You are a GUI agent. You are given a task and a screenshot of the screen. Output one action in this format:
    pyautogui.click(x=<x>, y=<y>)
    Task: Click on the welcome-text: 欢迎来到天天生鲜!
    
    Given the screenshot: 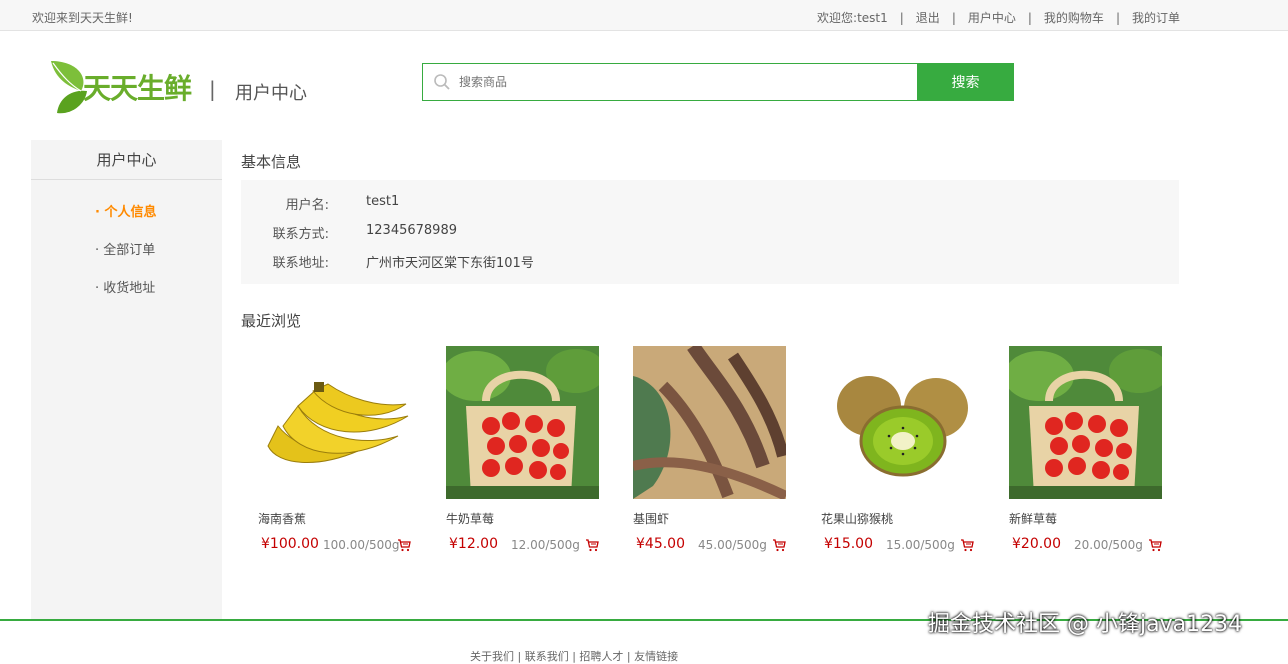 What is the action you would take?
    pyautogui.click(x=82, y=18)
    